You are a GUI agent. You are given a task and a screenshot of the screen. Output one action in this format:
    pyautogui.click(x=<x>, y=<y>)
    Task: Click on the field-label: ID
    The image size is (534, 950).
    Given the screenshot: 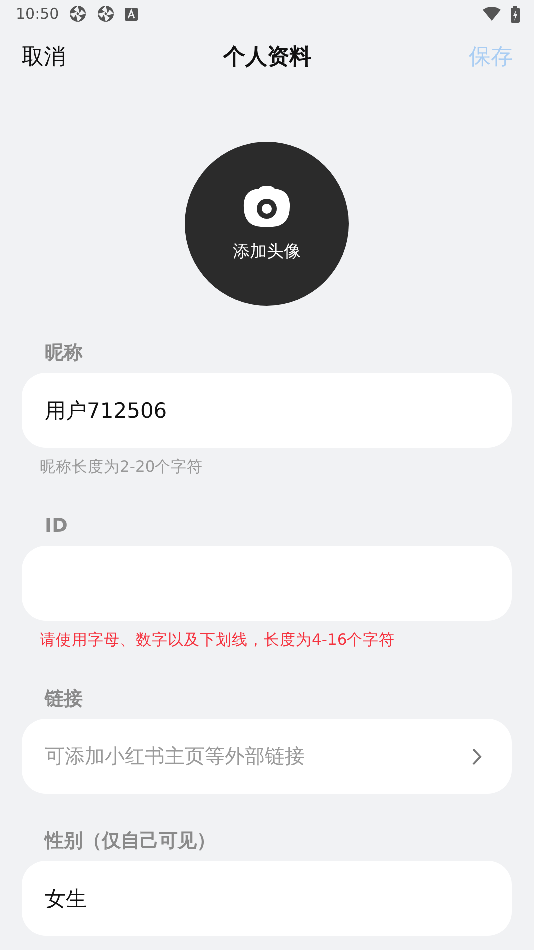 What is the action you would take?
    pyautogui.click(x=57, y=526)
    